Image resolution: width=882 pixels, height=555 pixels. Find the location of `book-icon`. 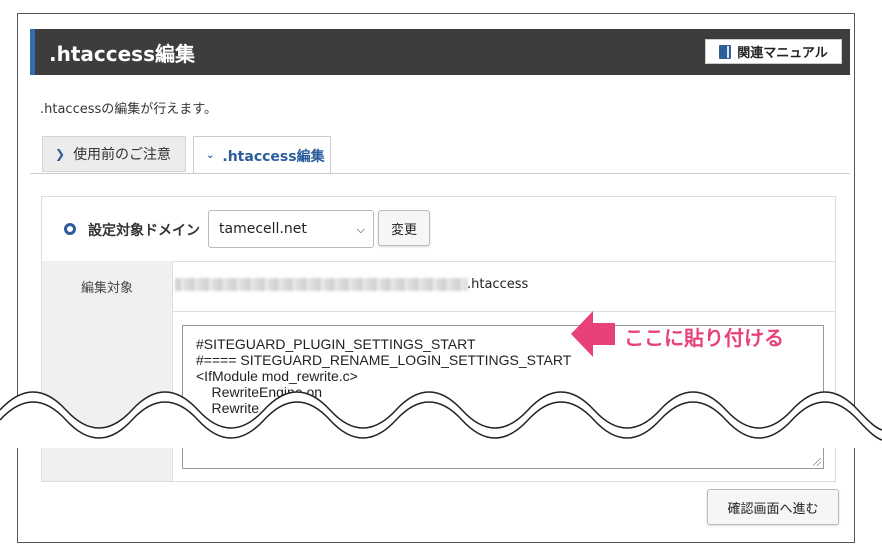

book-icon is located at coordinates (725, 51).